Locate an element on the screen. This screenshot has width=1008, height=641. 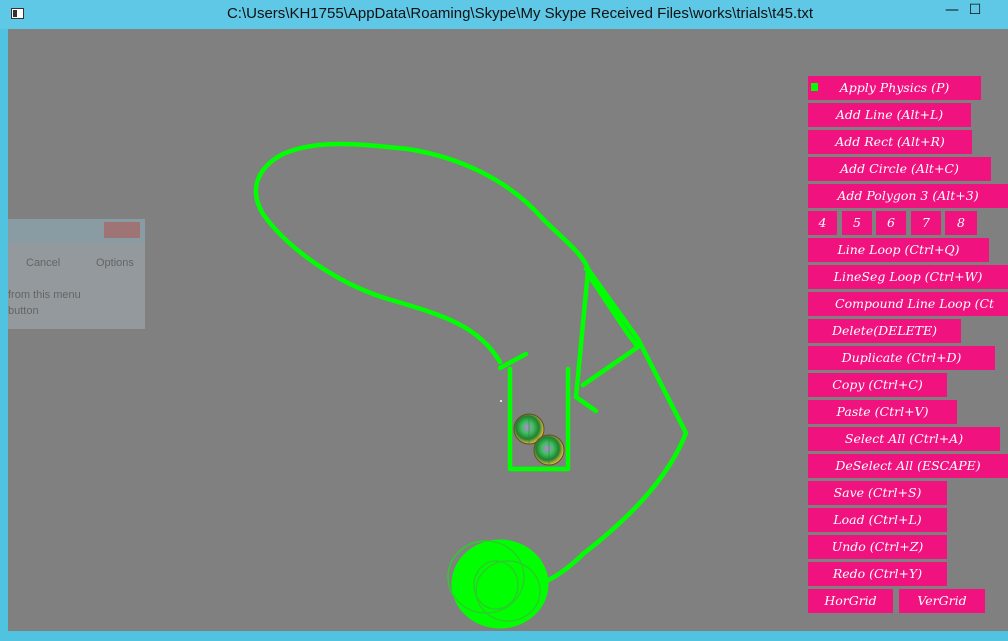
apply-physics-button: Apply Physics (P) is located at coordinates (894, 88).